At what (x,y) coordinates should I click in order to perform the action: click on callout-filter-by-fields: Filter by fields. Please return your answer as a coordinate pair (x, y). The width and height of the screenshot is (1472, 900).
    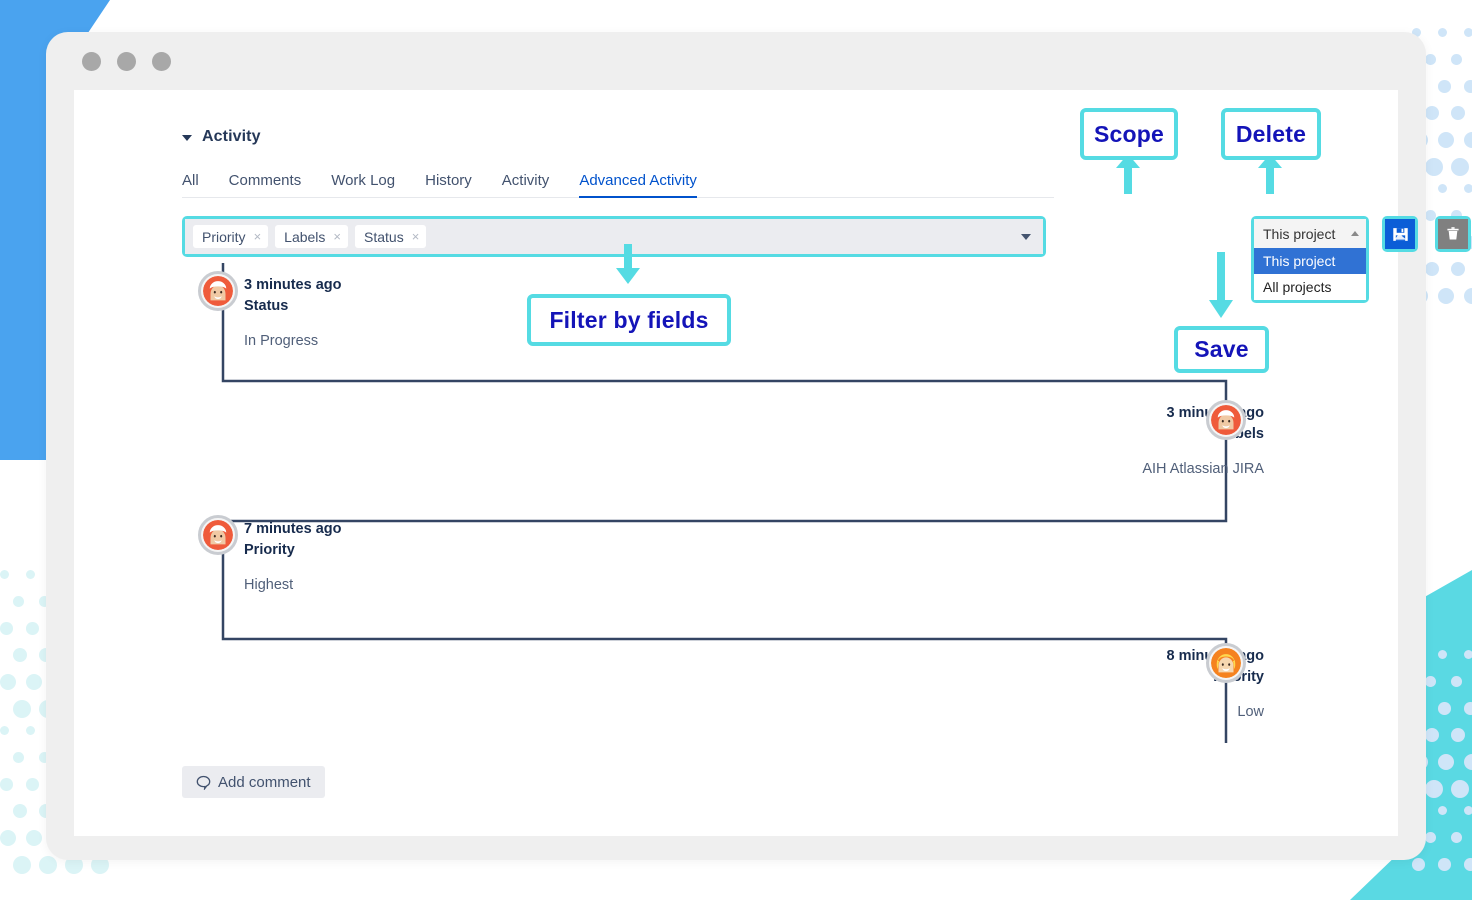
    Looking at the image, I should click on (629, 320).